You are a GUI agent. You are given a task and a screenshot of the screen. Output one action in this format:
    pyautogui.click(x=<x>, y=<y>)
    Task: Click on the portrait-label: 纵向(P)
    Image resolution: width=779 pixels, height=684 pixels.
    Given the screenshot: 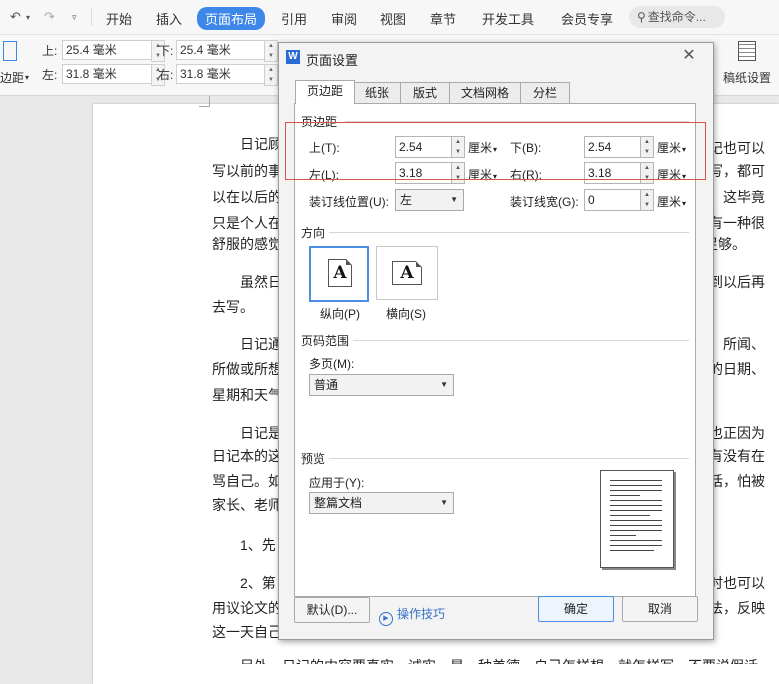 What is the action you would take?
    pyautogui.click(x=340, y=313)
    